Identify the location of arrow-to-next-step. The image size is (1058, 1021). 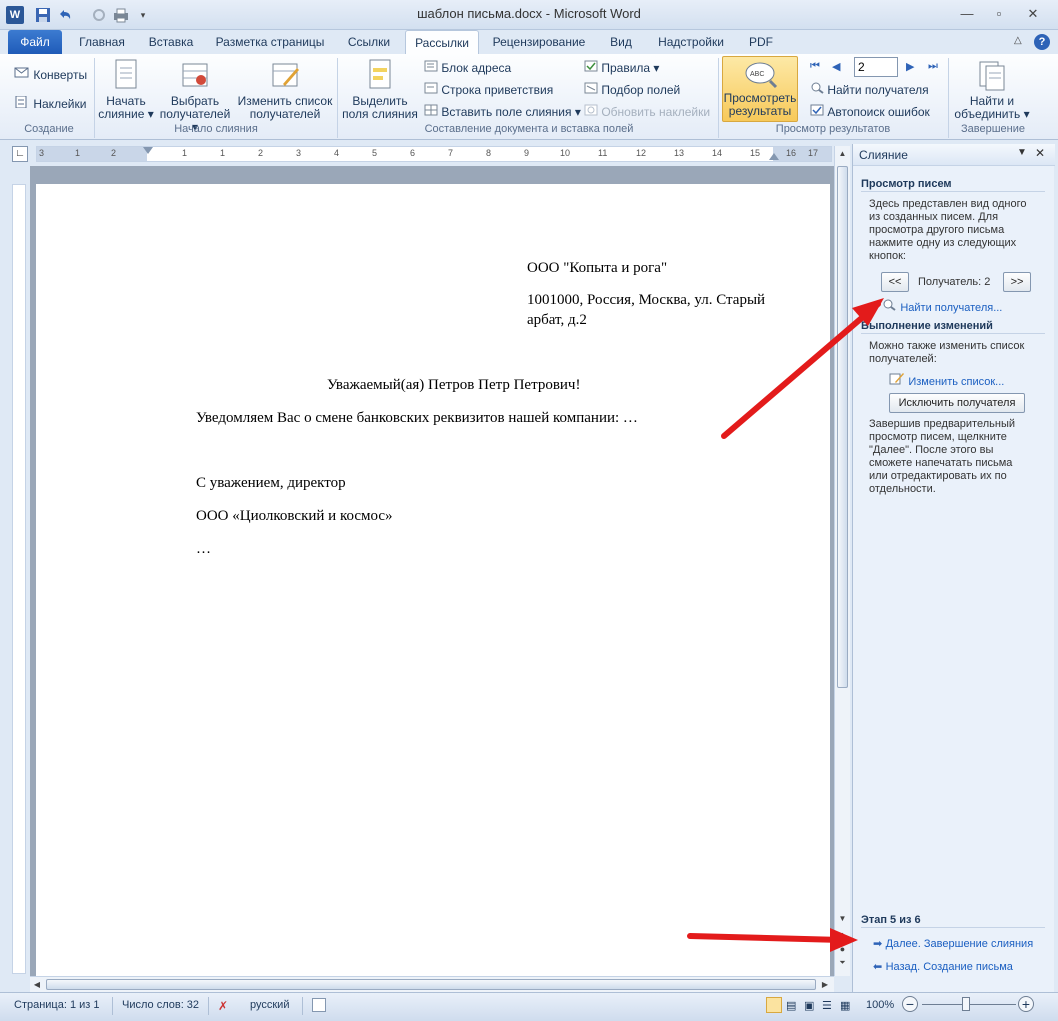
(766, 938).